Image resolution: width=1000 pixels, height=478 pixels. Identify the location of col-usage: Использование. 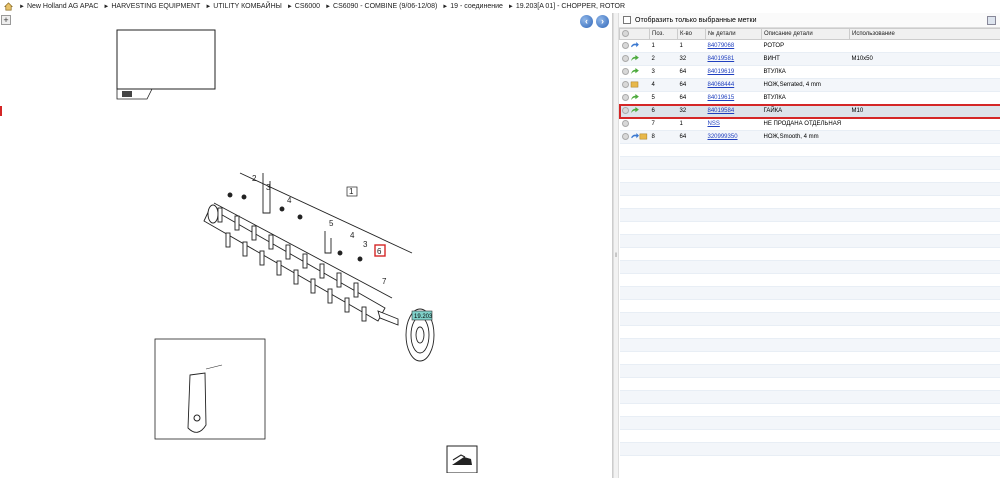
(924, 34).